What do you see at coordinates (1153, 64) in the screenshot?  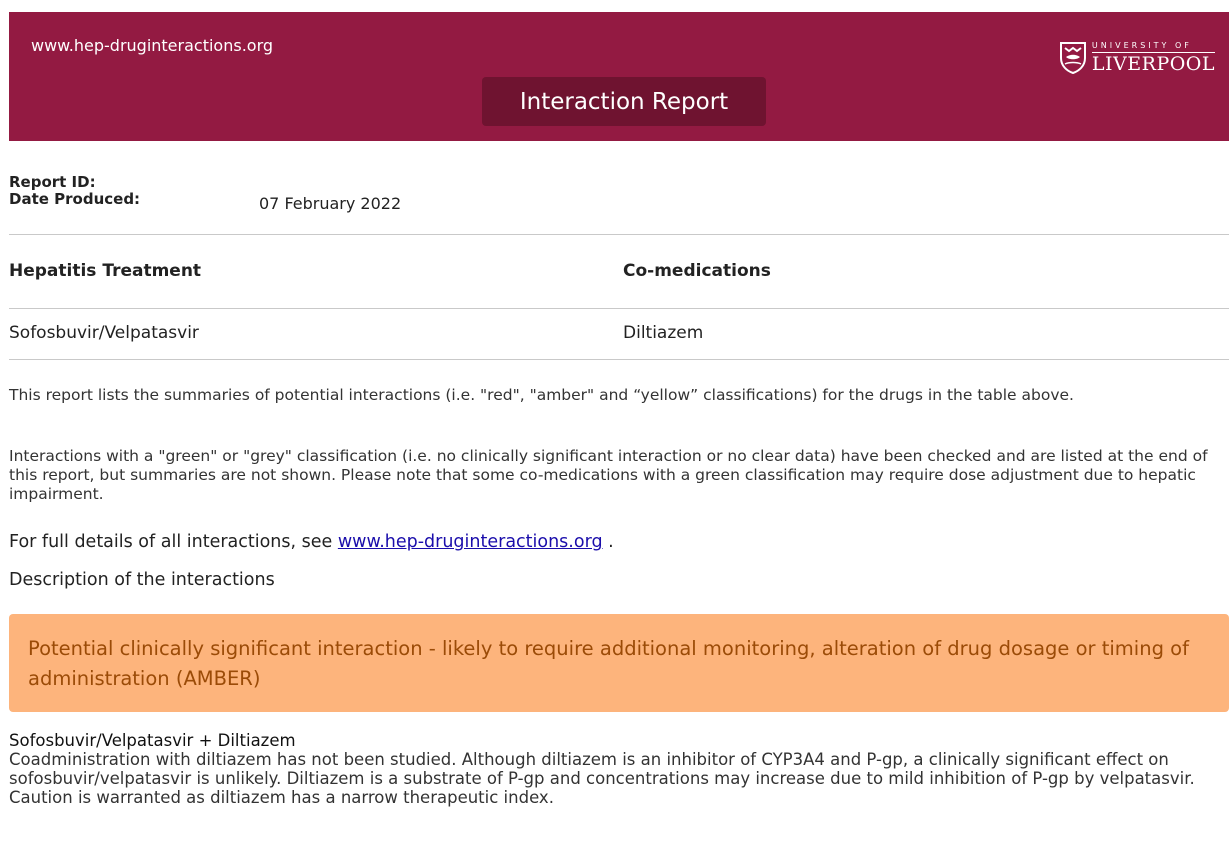 I see `logo-bottom-line: LIVERPOOL` at bounding box center [1153, 64].